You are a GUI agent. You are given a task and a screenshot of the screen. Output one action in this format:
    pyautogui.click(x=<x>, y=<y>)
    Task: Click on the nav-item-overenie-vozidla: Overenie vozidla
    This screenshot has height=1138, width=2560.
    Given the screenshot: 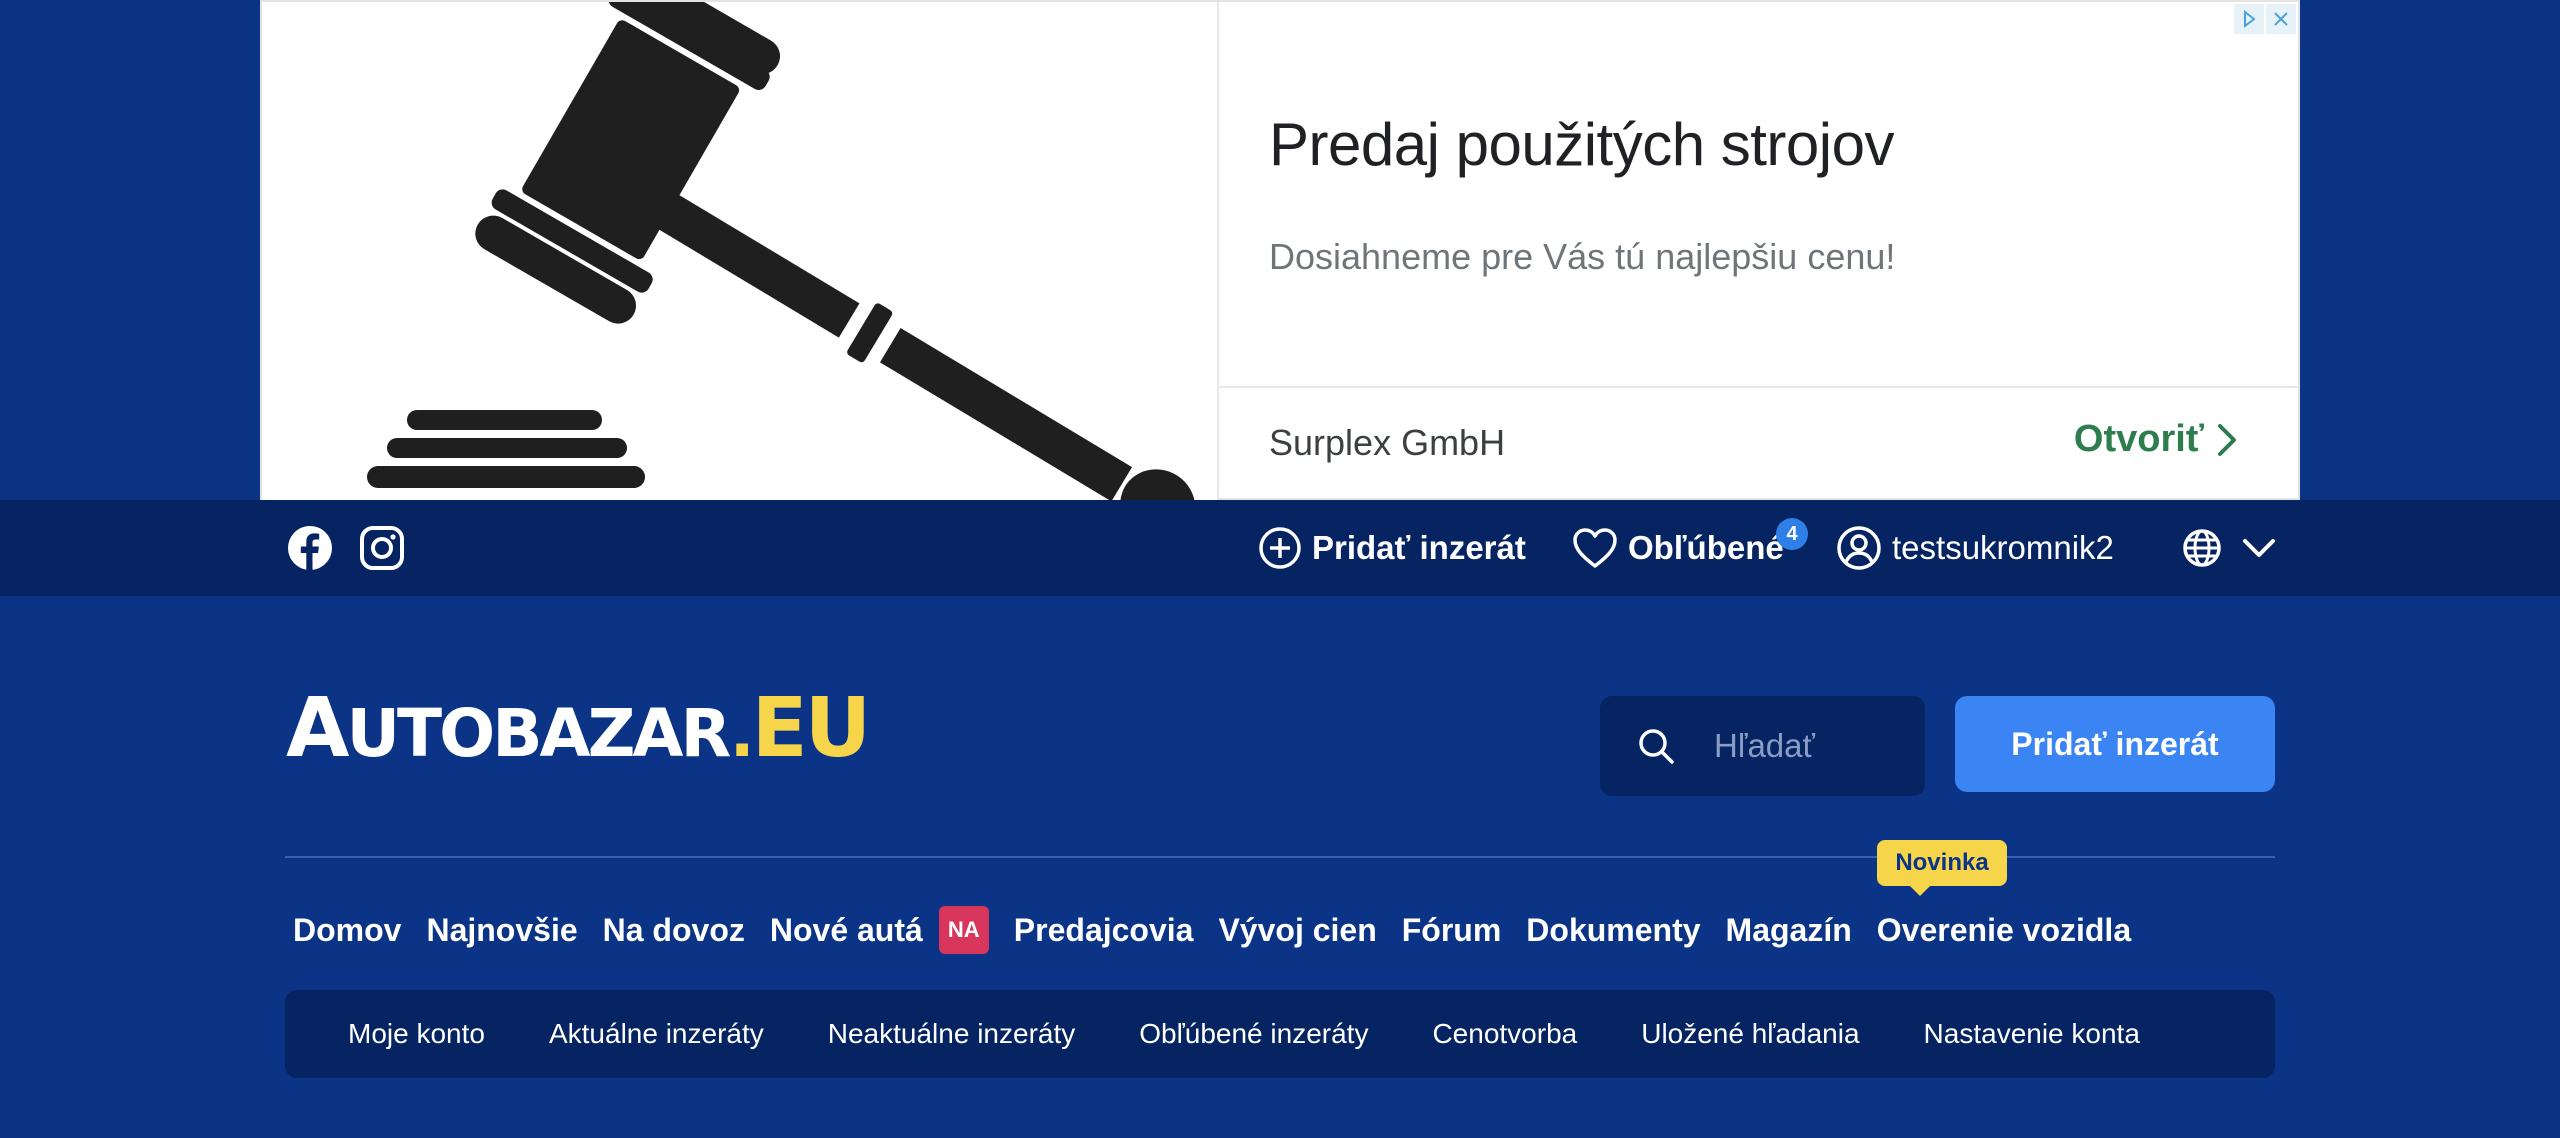 What is the action you would take?
    pyautogui.click(x=2004, y=930)
    